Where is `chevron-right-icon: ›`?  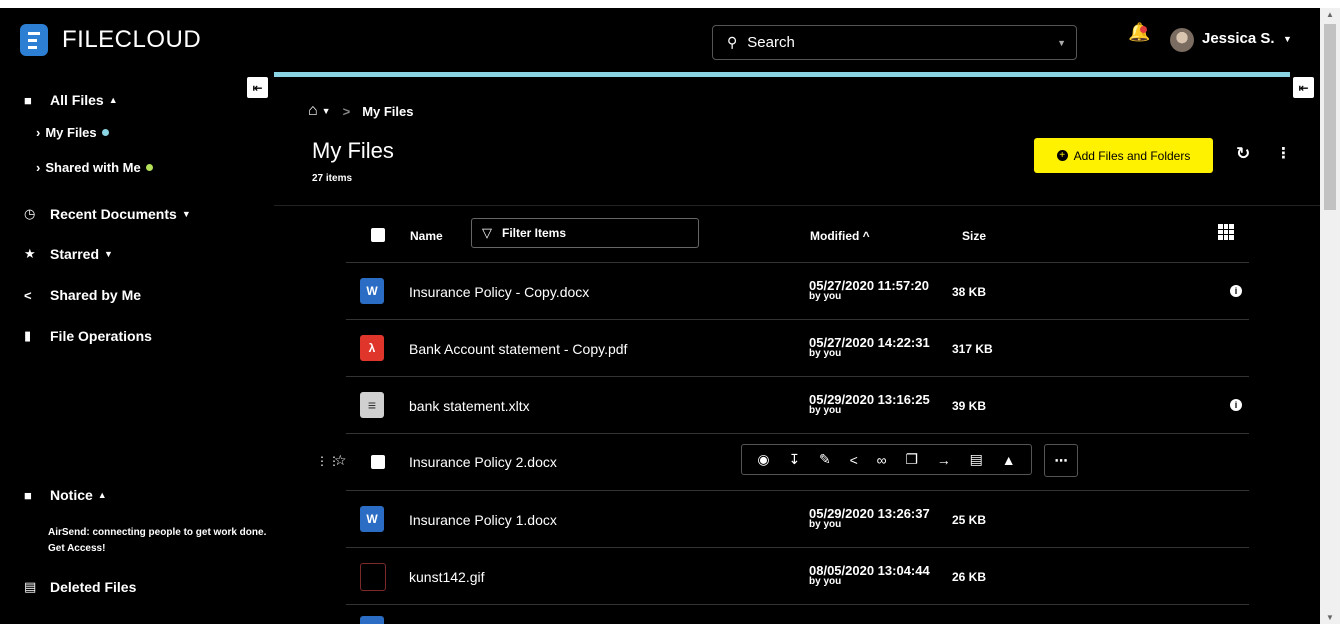 chevron-right-icon: › is located at coordinates (38, 167).